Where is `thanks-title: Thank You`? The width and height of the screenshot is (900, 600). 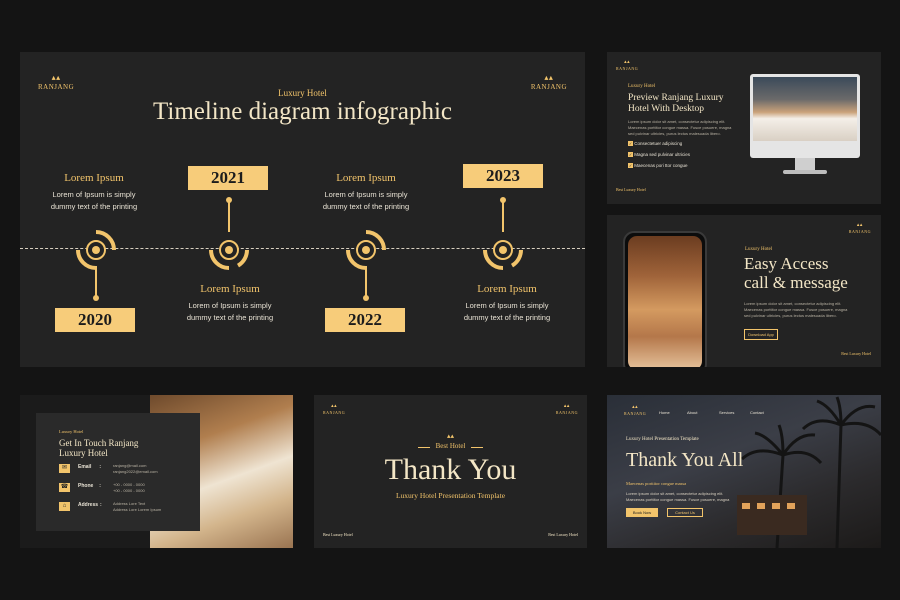 thanks-title: Thank You is located at coordinates (450, 469).